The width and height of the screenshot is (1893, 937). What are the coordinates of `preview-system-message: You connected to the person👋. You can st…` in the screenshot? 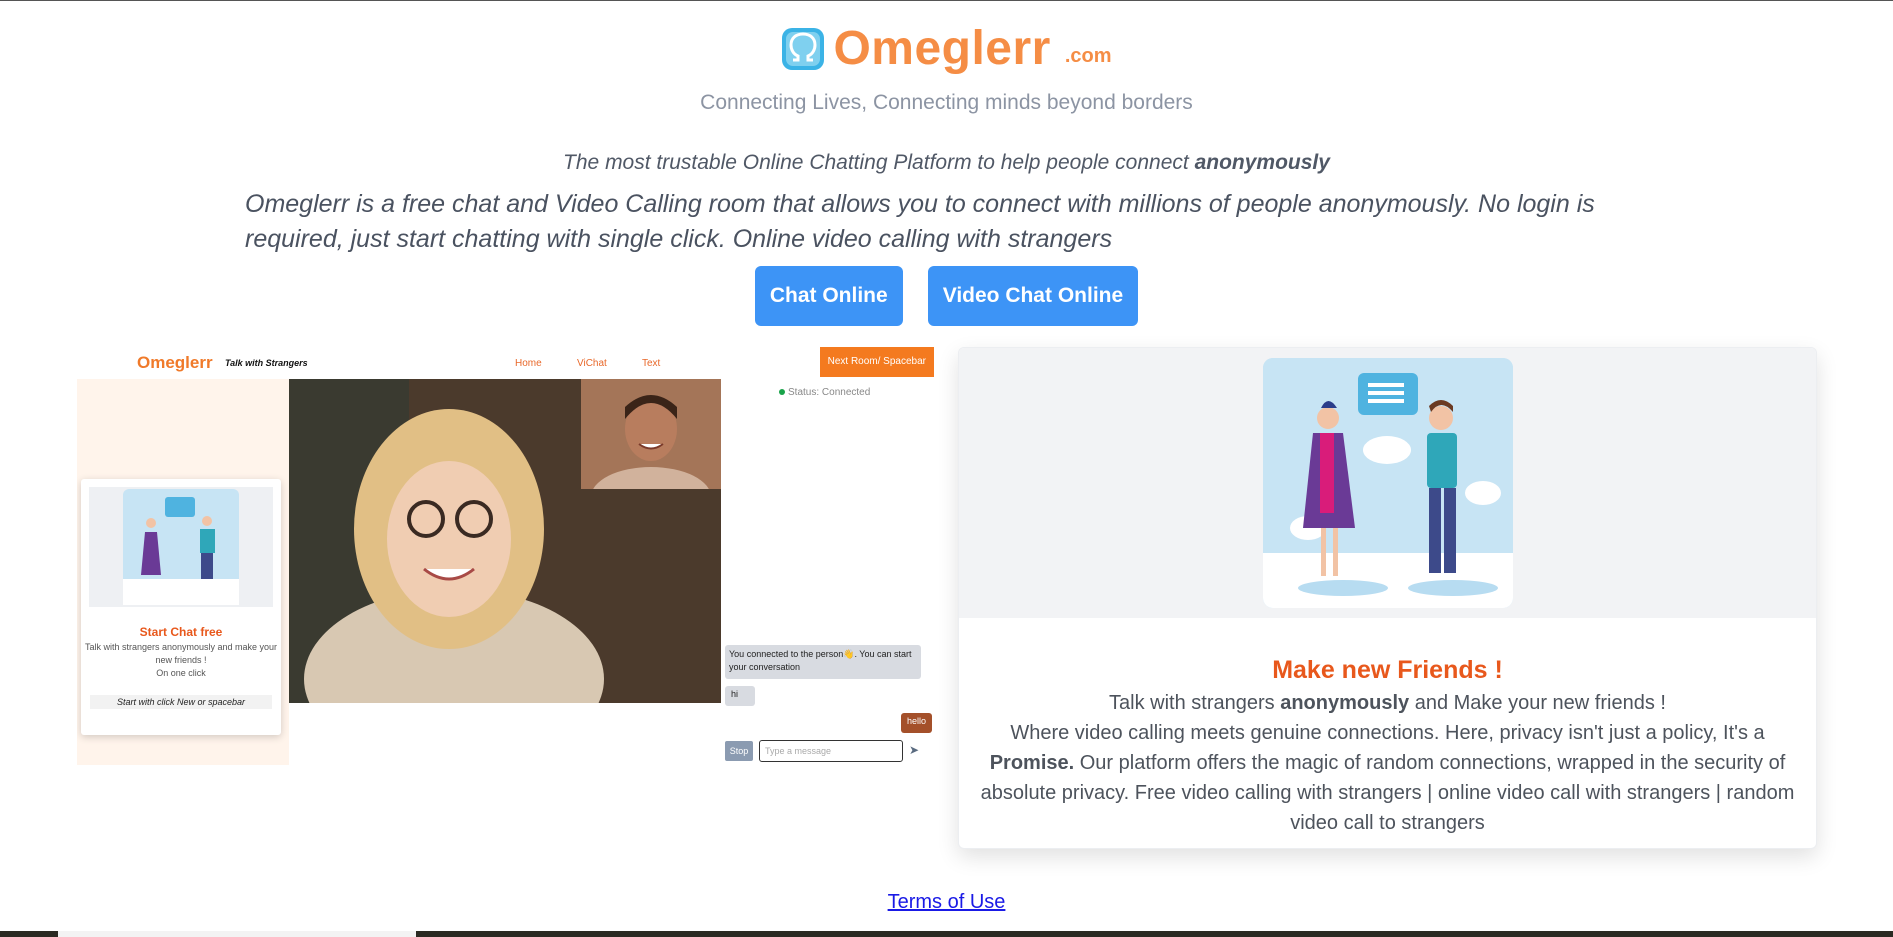 It's located at (823, 662).